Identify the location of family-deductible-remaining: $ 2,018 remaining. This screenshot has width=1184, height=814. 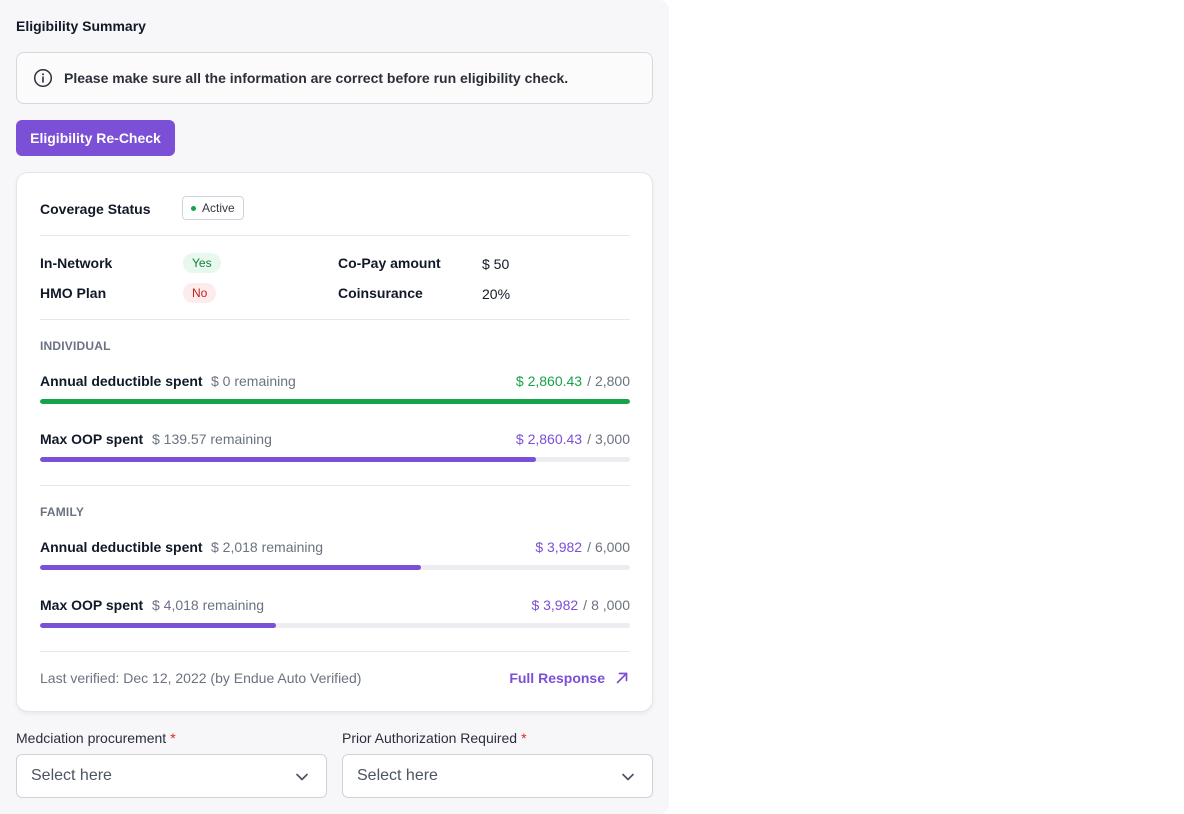
(267, 547).